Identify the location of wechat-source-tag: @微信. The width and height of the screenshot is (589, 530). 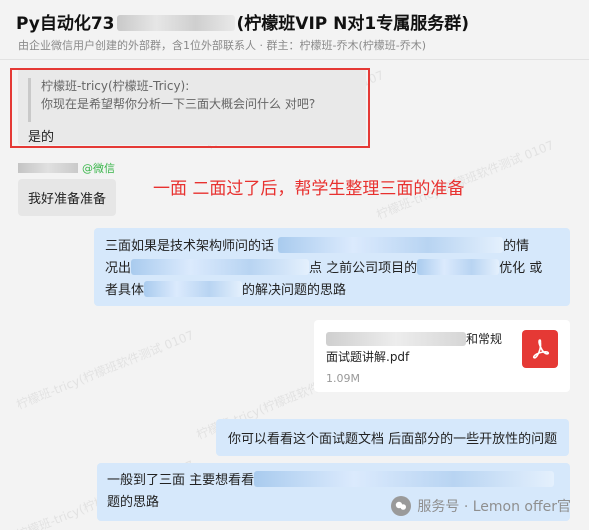
(98, 168).